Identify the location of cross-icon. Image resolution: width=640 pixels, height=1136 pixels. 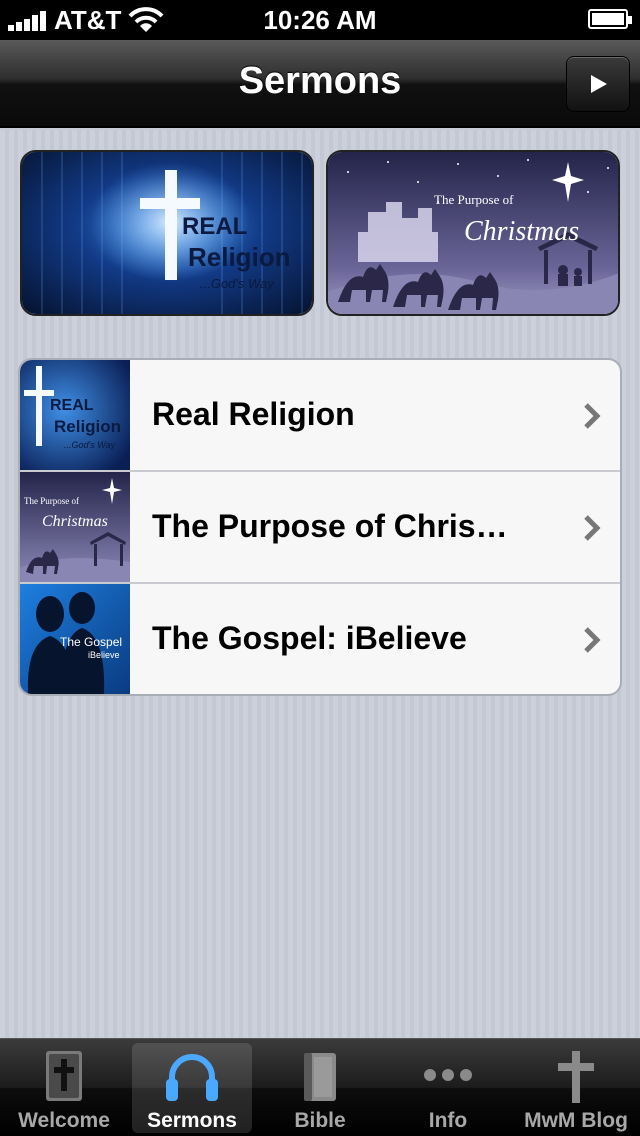
(576, 1077).